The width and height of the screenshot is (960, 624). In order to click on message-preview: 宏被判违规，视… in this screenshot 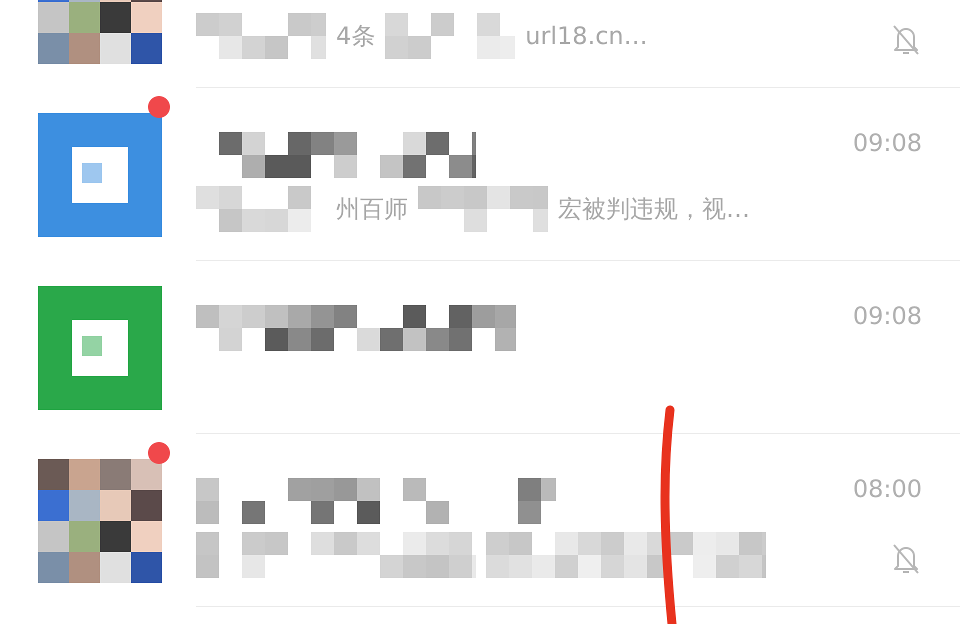, I will do `click(654, 209)`.